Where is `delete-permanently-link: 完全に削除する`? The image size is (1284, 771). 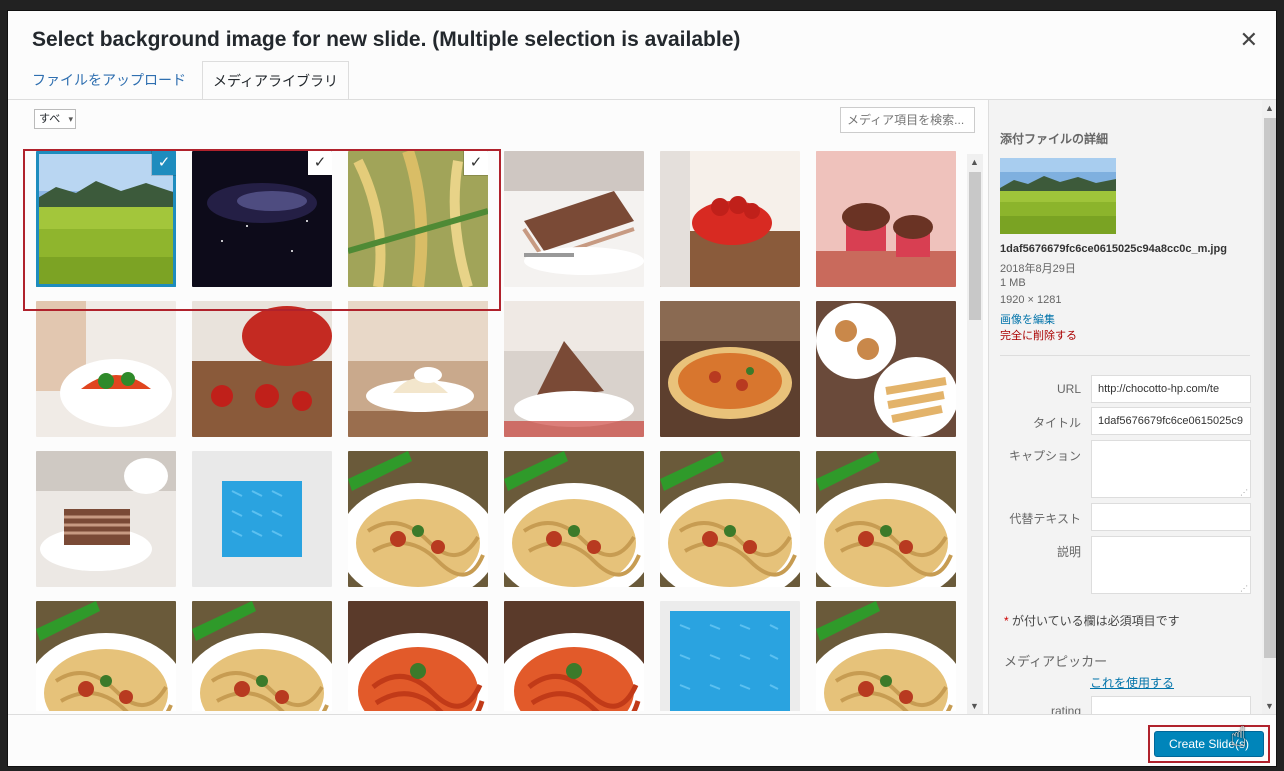 delete-permanently-link: 完全に削除する is located at coordinates (1038, 335).